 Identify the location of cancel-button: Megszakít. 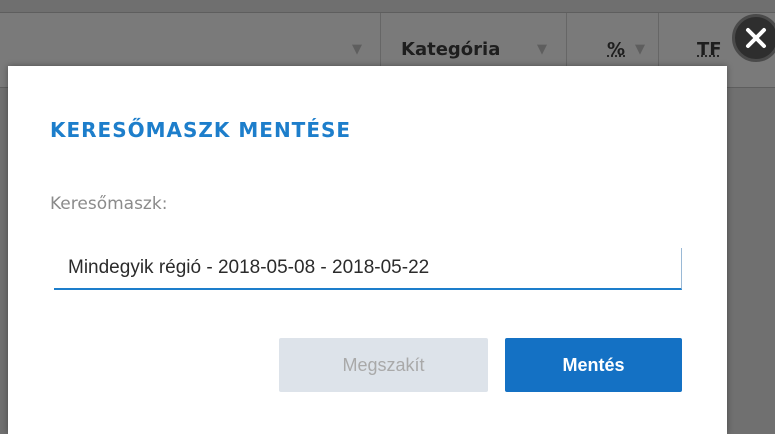
(383, 365).